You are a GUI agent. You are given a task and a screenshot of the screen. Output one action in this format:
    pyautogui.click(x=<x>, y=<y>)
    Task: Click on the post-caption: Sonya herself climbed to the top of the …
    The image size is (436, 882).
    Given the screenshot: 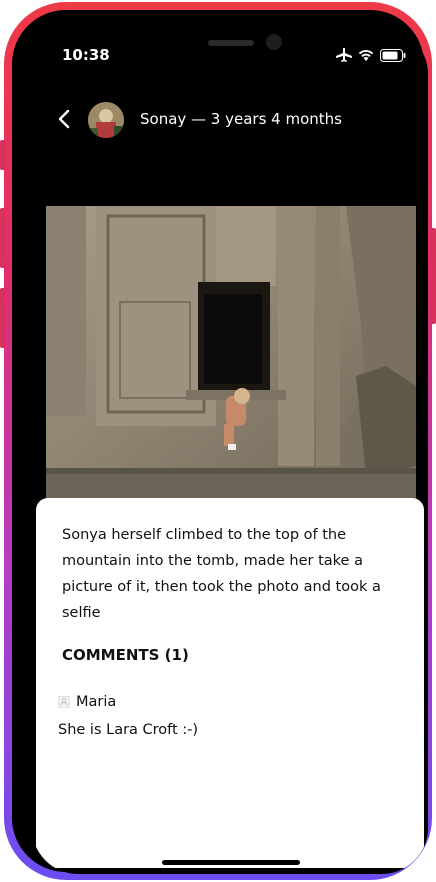 What is the action you would take?
    pyautogui.click(x=221, y=574)
    